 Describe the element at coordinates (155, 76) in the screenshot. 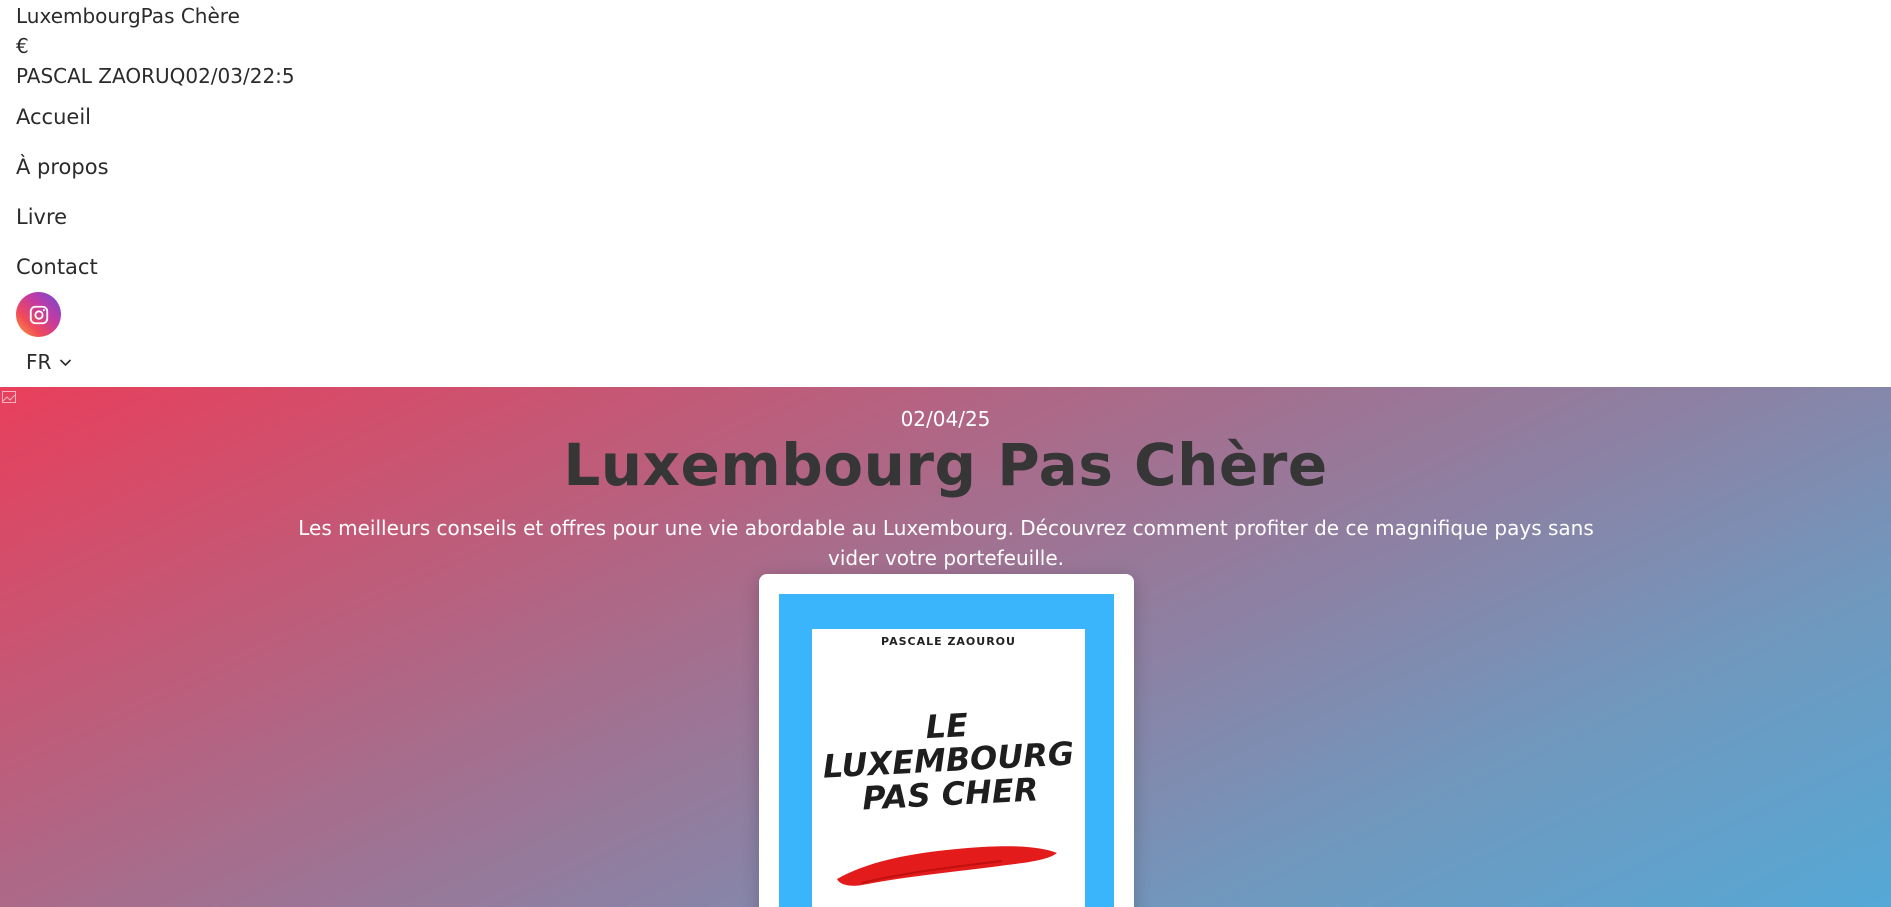

I see `author-line: PASCAL ZAORUQ02/03/22:5` at that location.